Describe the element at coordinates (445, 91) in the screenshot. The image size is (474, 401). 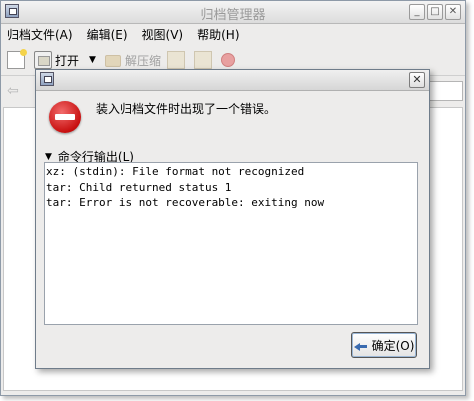
I see `location-bar` at that location.